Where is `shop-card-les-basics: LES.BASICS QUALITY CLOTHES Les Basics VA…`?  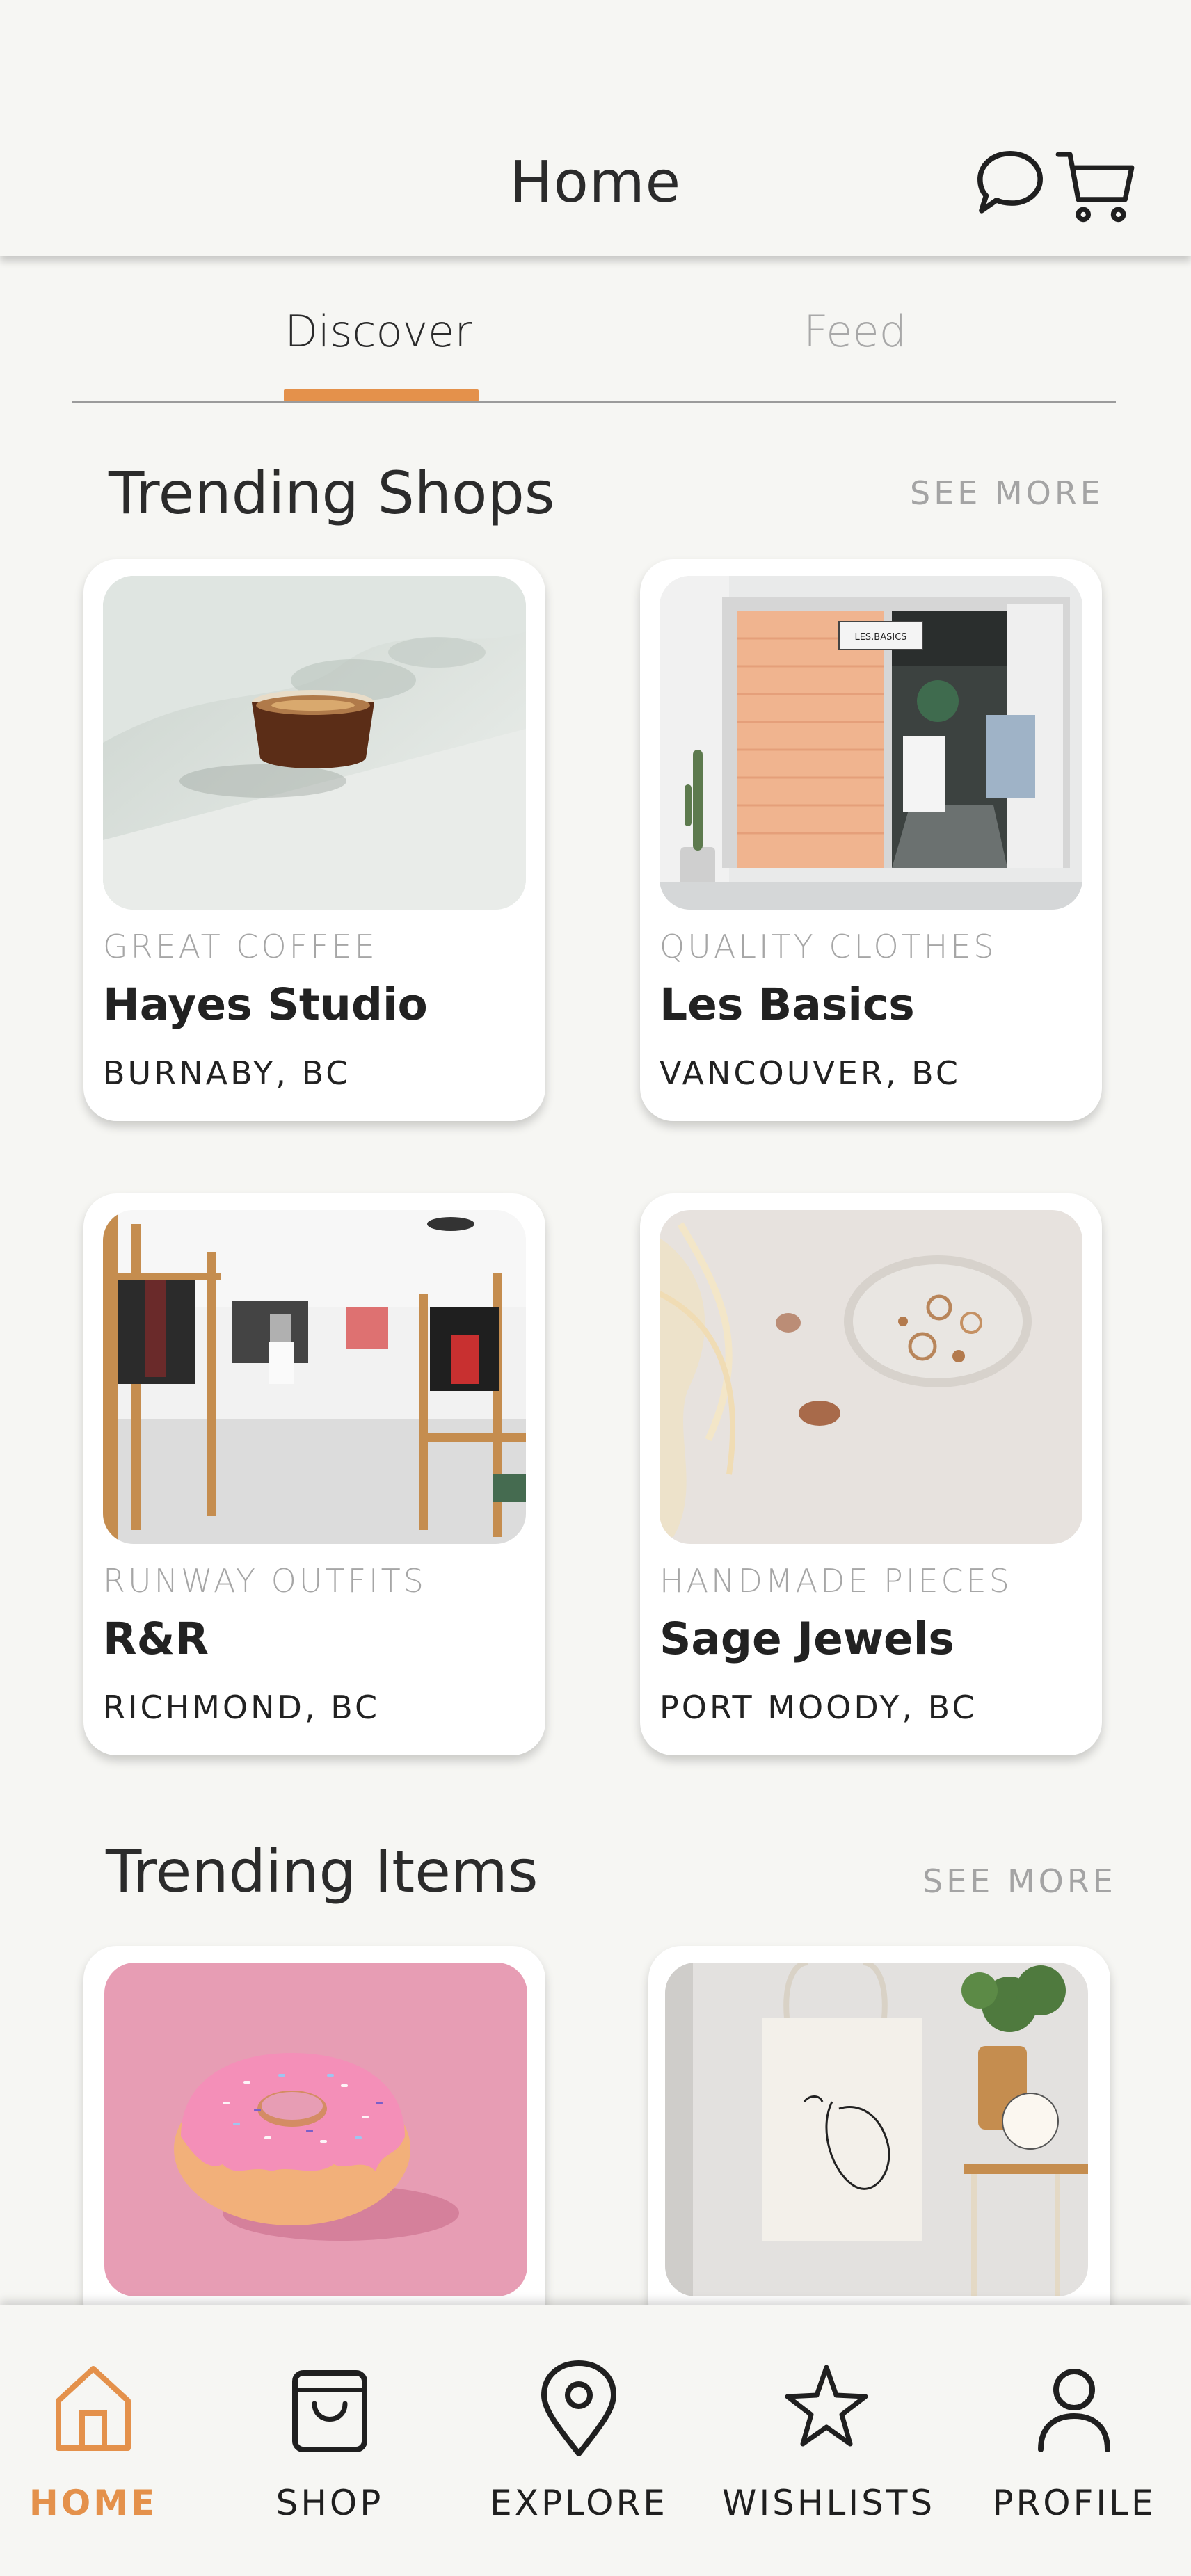 shop-card-les-basics: LES.BASICS QUALITY CLOTHES Les Basics VA… is located at coordinates (871, 840).